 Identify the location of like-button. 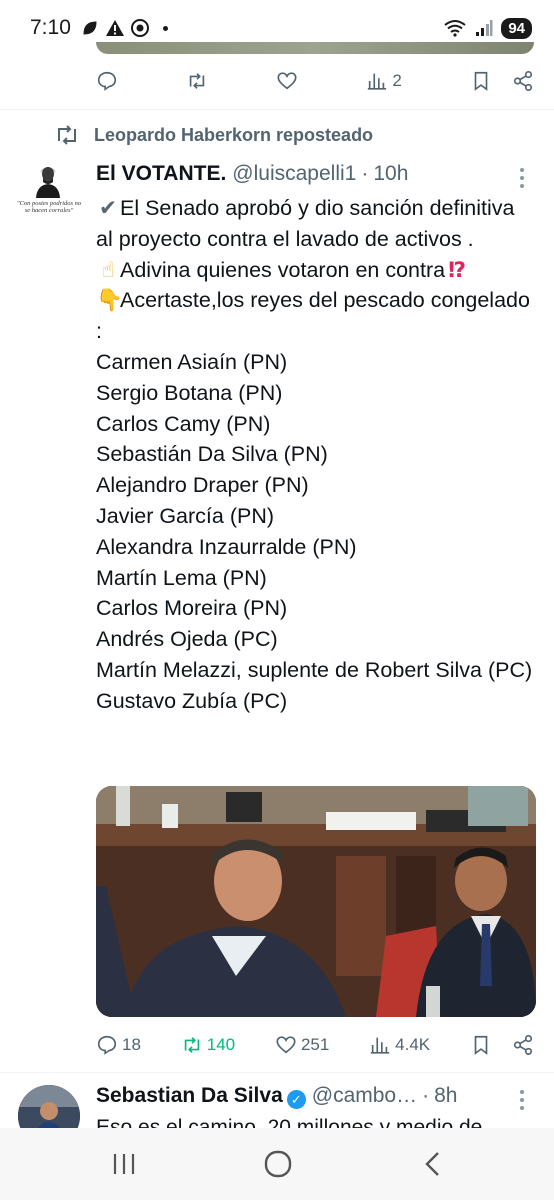
(287, 81).